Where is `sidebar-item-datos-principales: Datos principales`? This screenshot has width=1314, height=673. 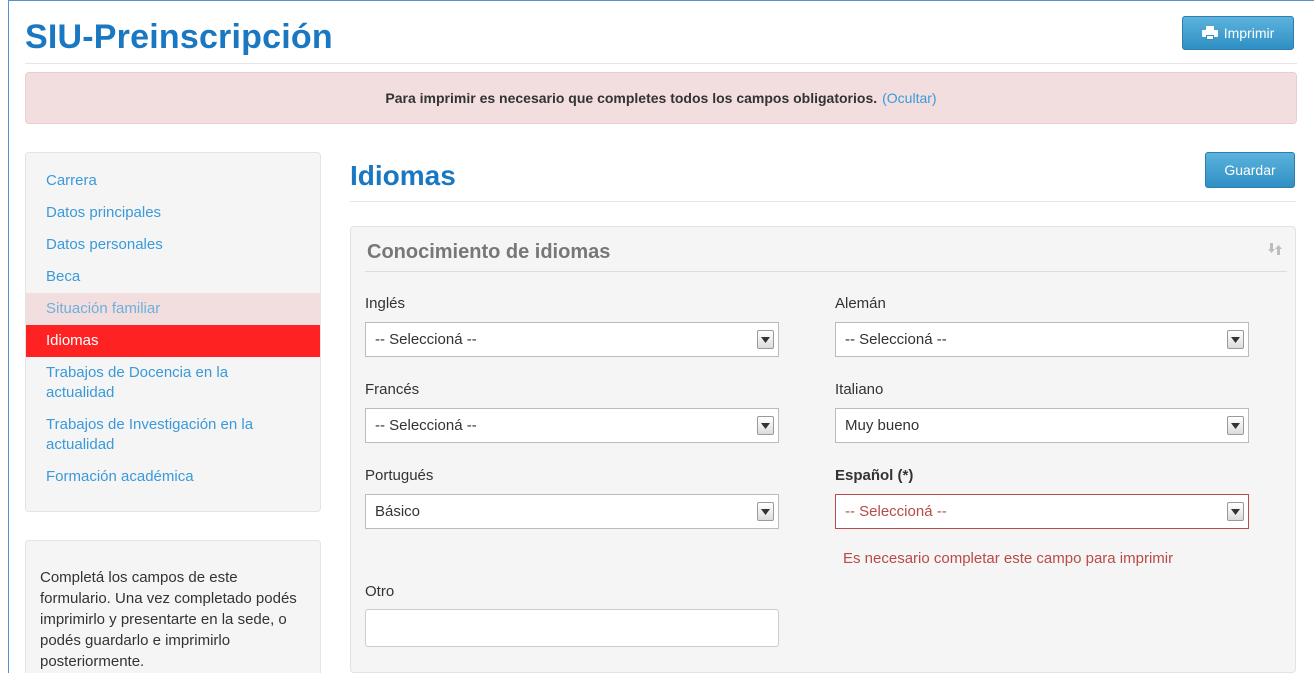 sidebar-item-datos-principales: Datos principales is located at coordinates (173, 213).